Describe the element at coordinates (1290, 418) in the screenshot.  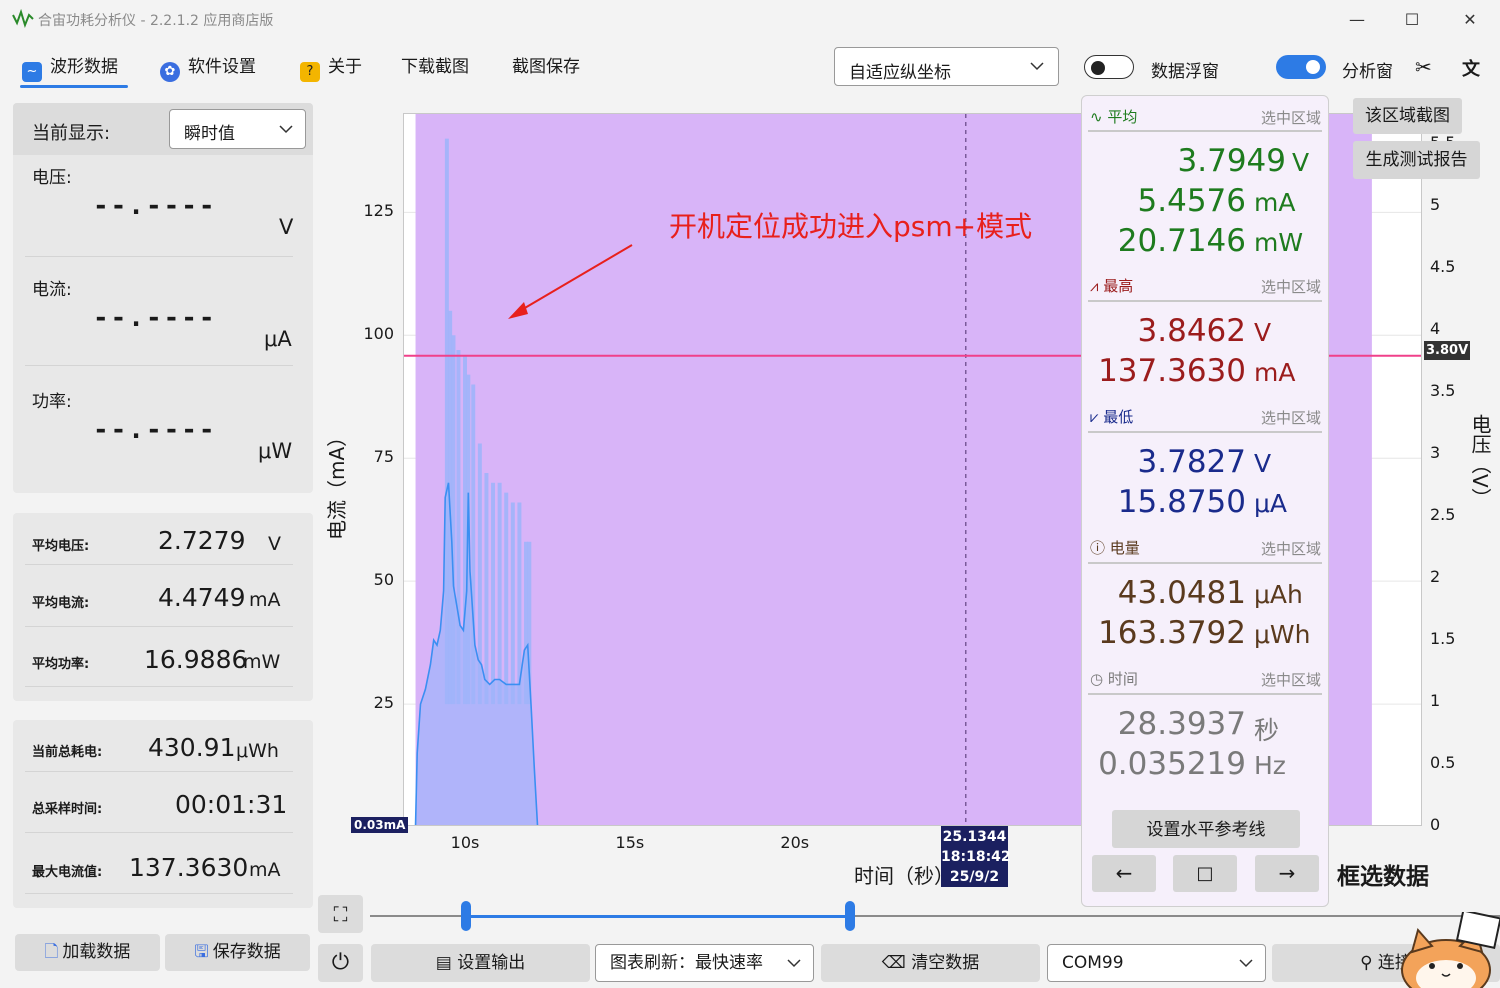
I see `min-region-label: 选中区域` at that location.